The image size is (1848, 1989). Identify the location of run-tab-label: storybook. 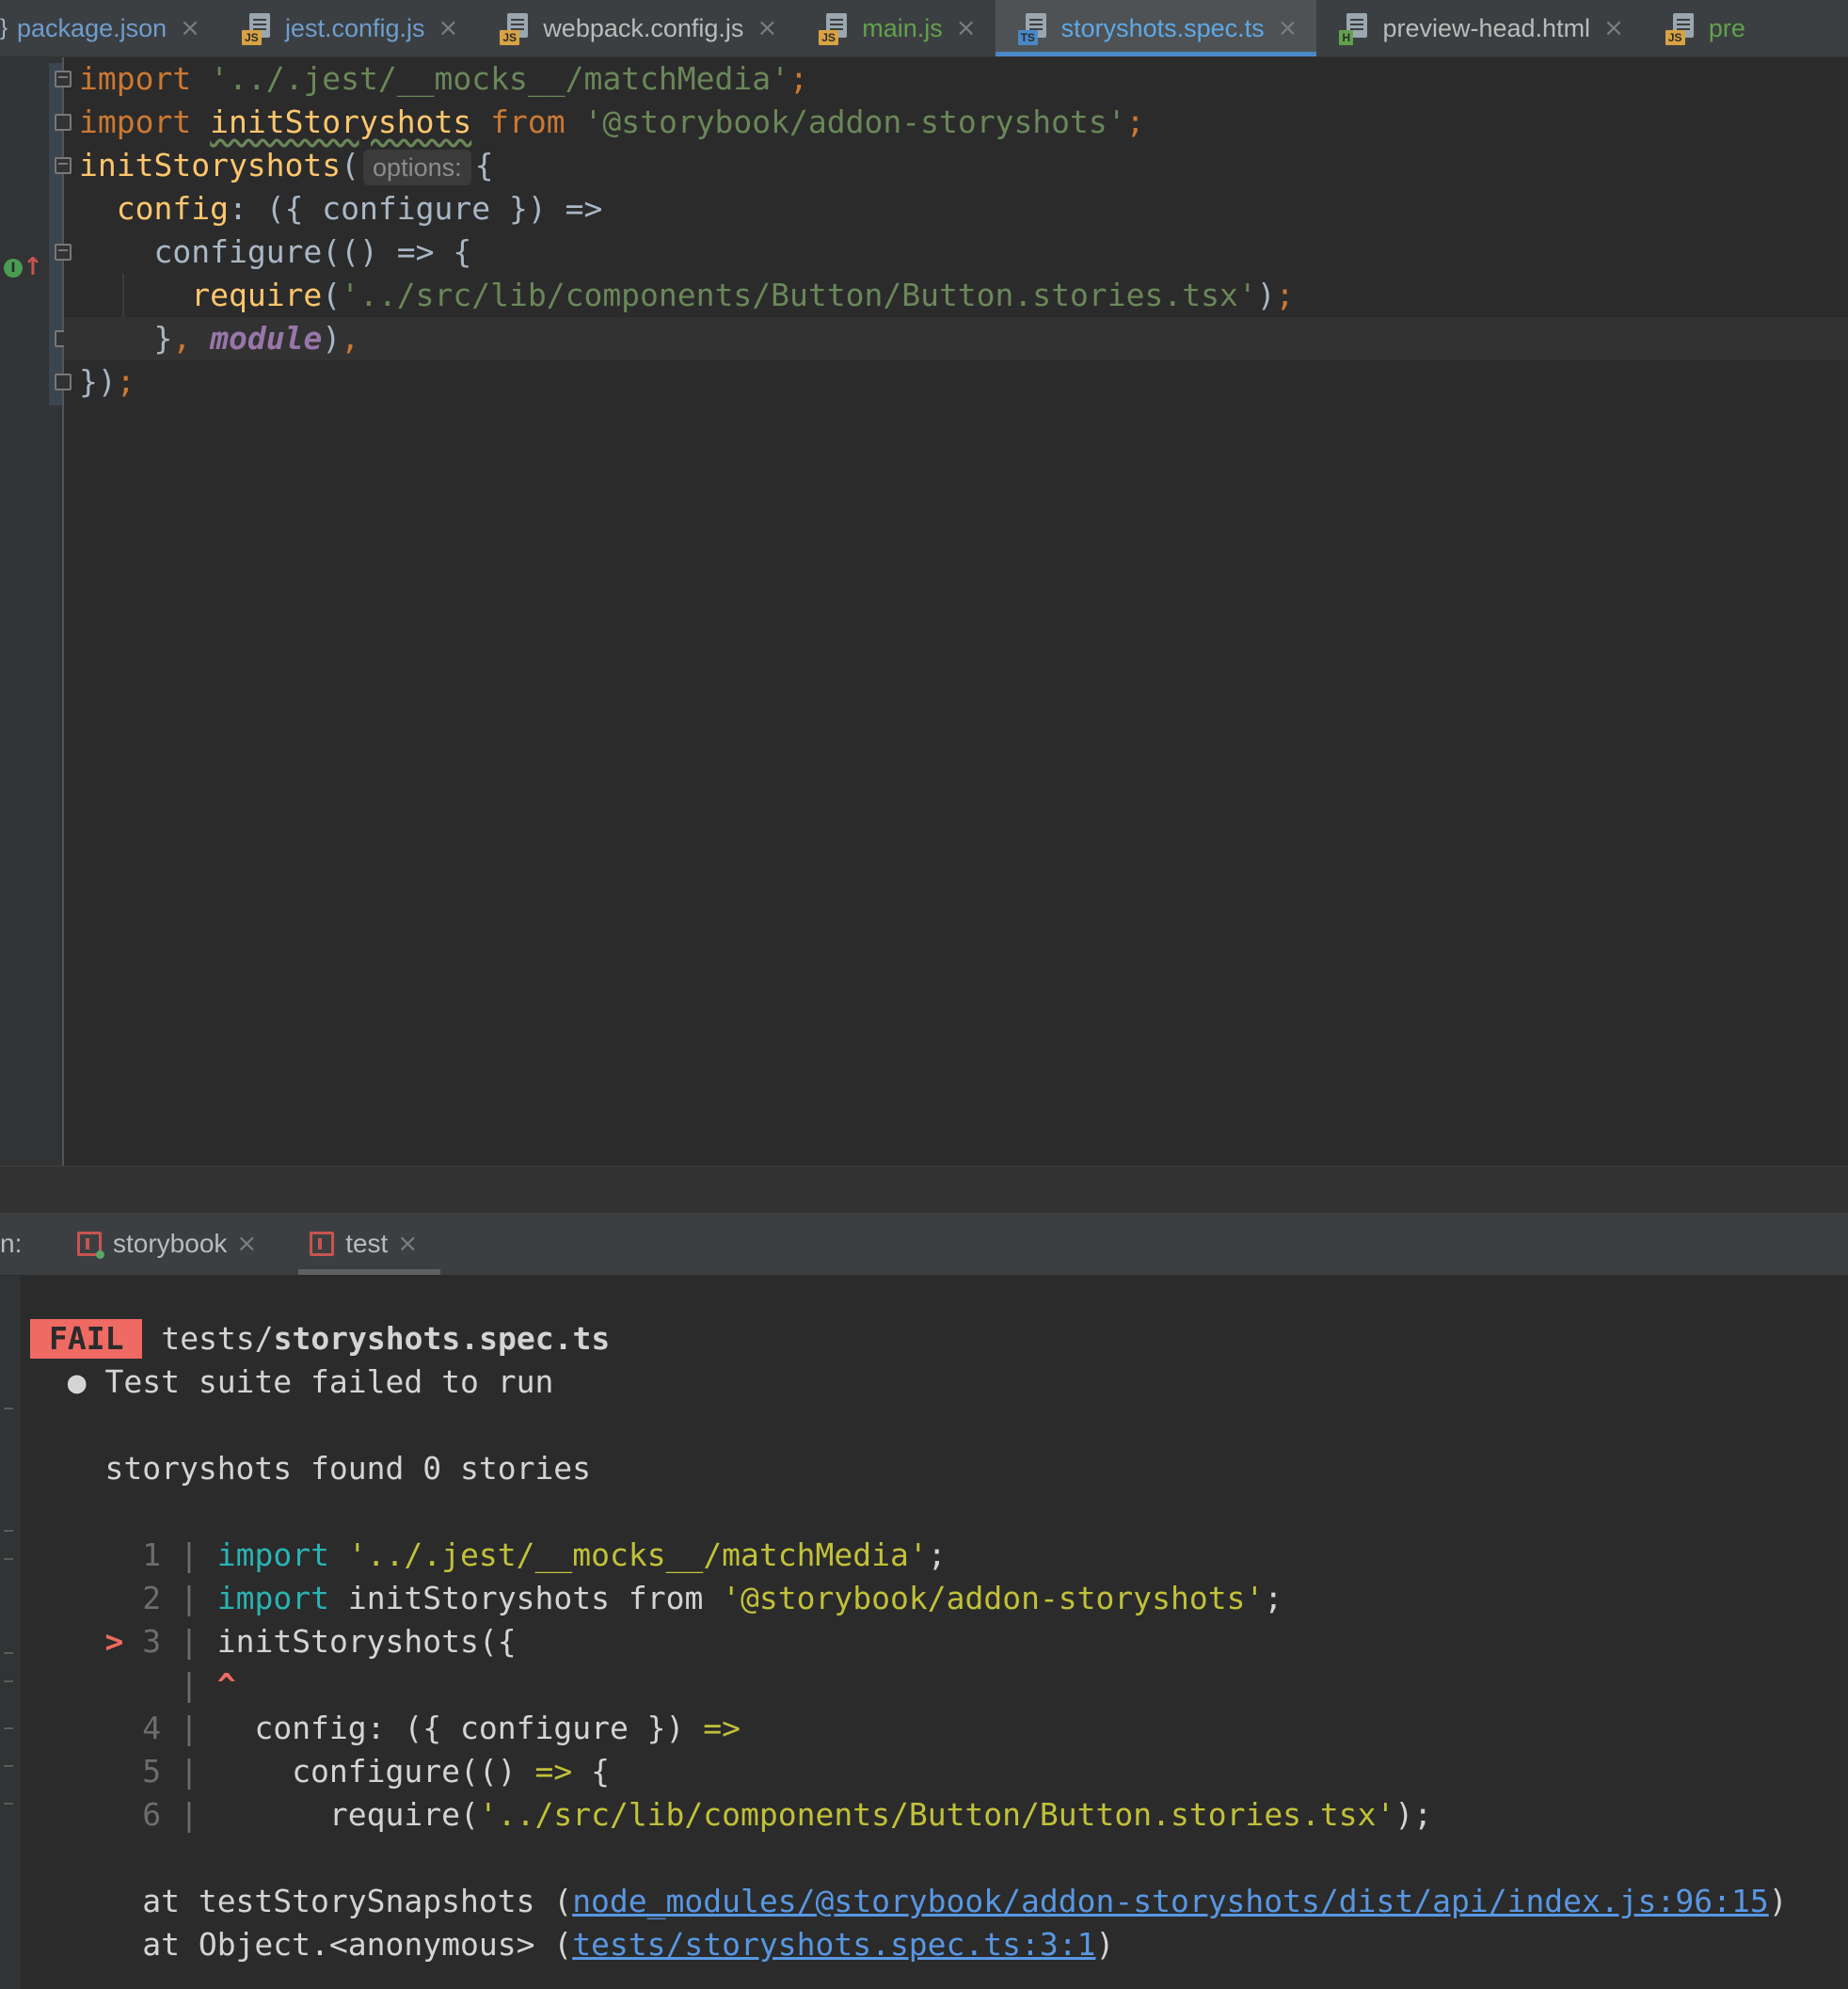
(170, 1243).